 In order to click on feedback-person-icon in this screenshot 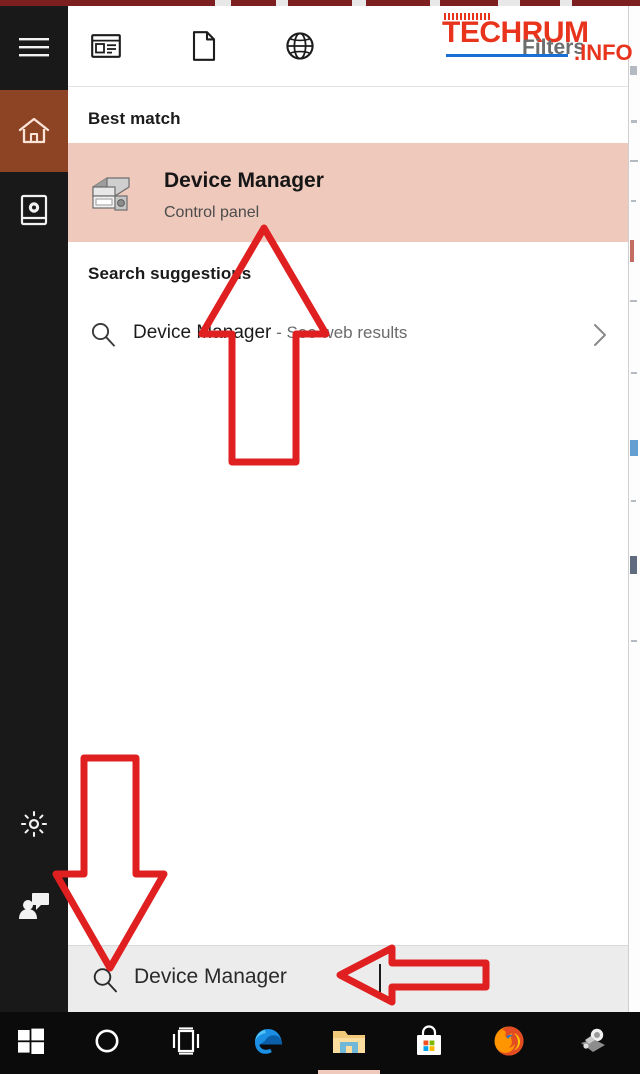, I will do `click(34, 906)`.